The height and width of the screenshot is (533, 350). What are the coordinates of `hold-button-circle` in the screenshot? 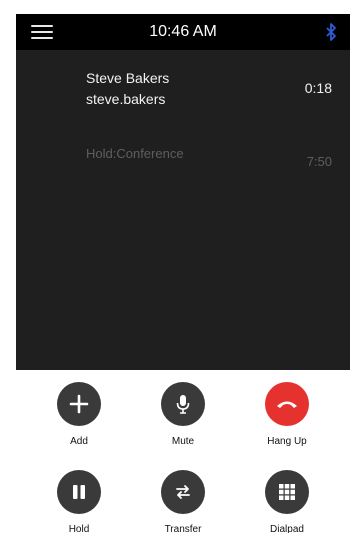 It's located at (79, 492).